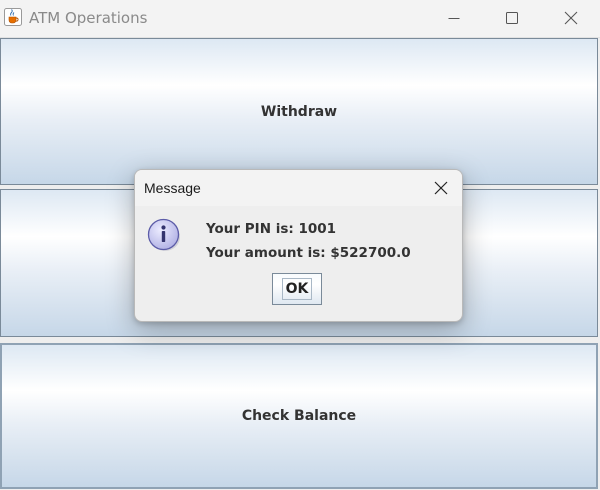 The height and width of the screenshot is (490, 600). I want to click on dialog-titlebar: Message, so click(298, 188).